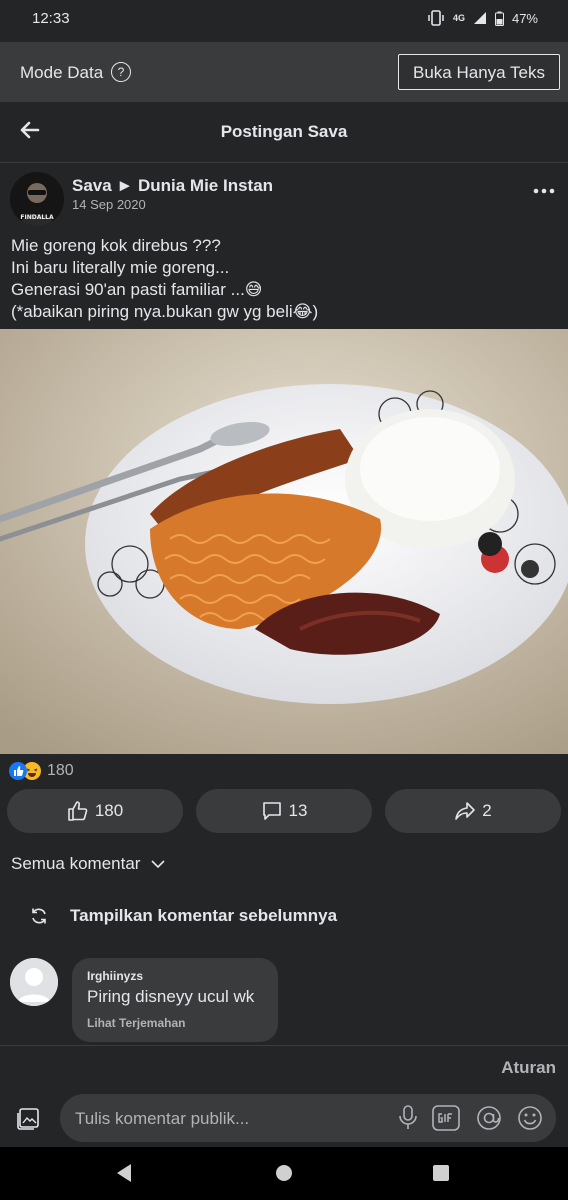 The height and width of the screenshot is (1200, 568). Describe the element at coordinates (116, 245) in the screenshot. I see `post-line: Mie goreng kok direbus ???` at that location.